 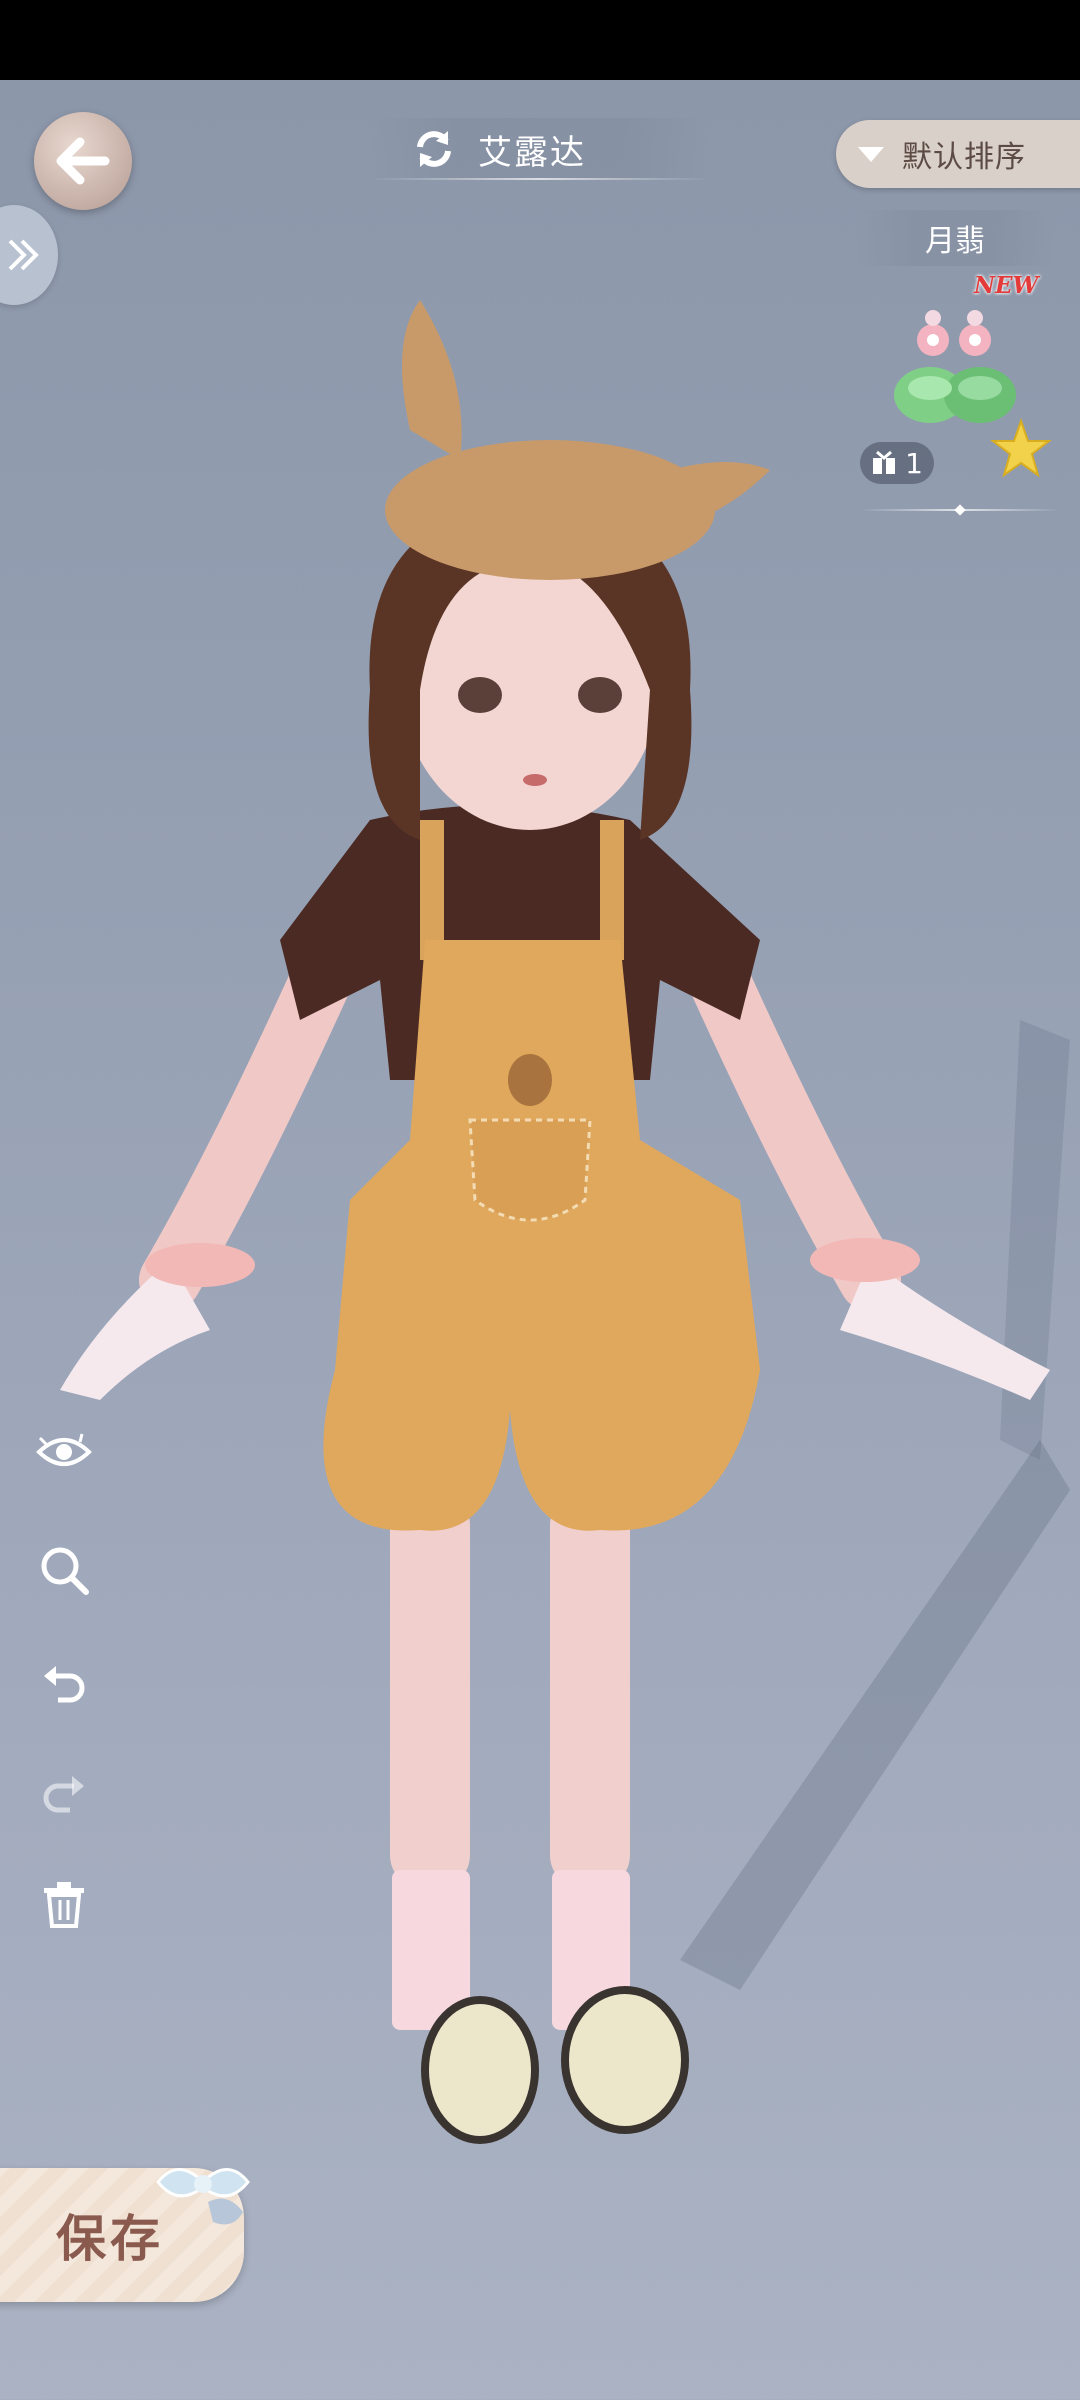 What do you see at coordinates (914, 463) in the screenshot?
I see `item-count-value: 1` at bounding box center [914, 463].